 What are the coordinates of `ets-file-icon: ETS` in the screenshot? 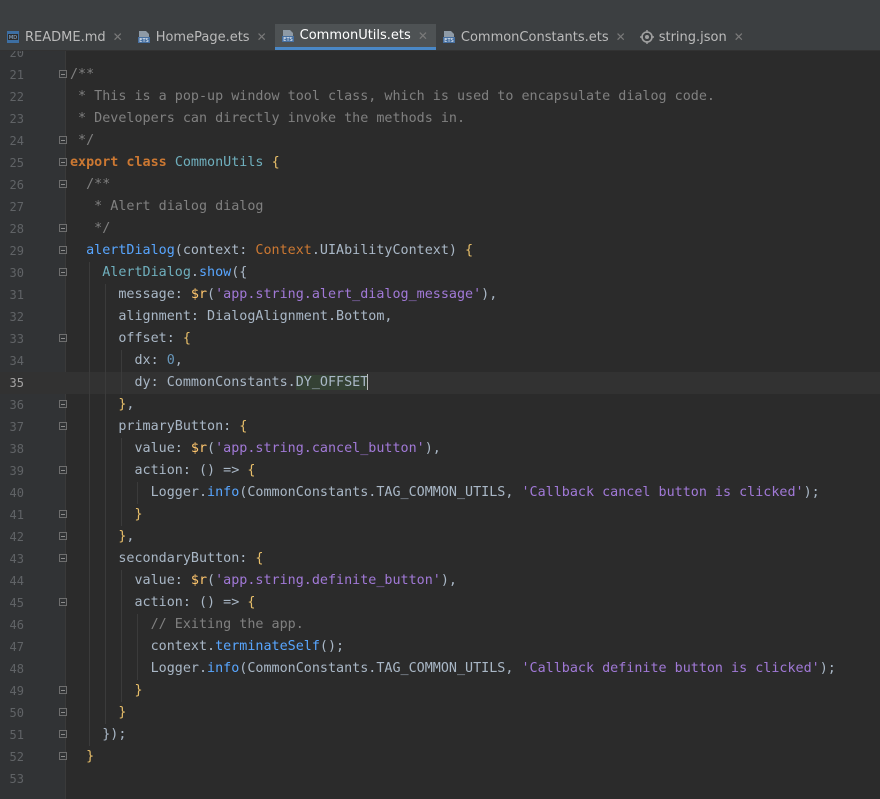 It's located at (144, 37).